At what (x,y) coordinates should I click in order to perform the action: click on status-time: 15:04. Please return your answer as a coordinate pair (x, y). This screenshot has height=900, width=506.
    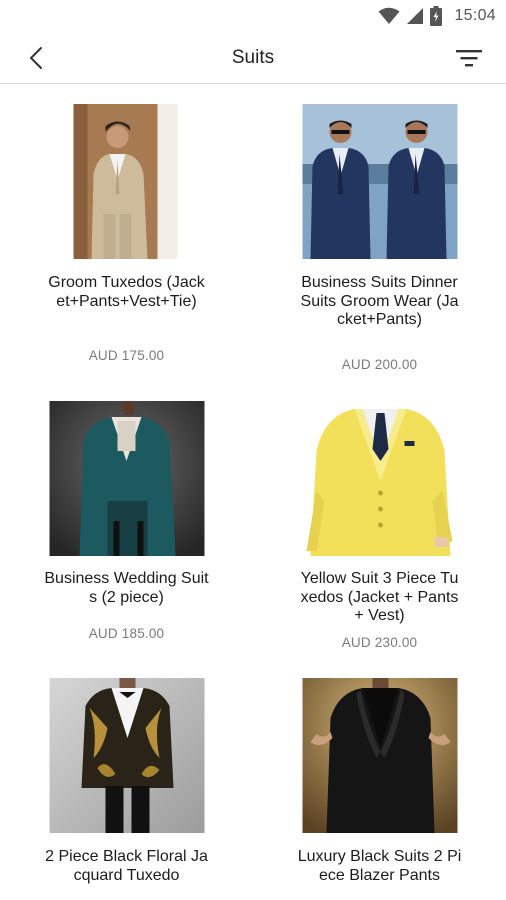
    Looking at the image, I should click on (475, 15).